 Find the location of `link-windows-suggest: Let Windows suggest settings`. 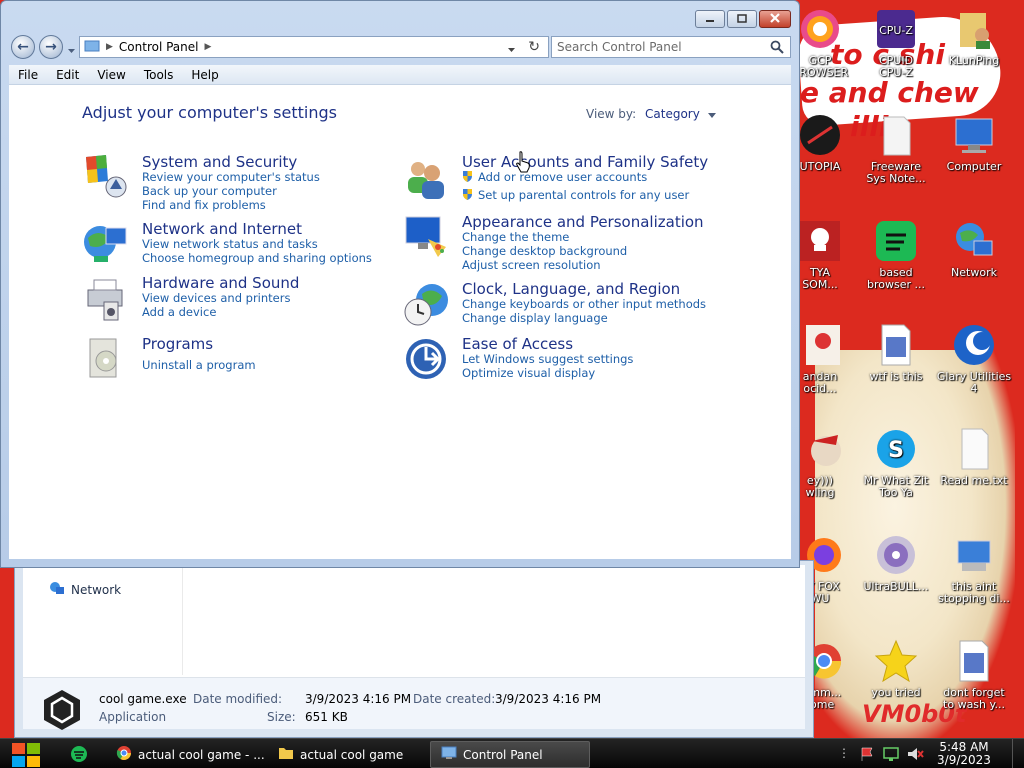

link-windows-suggest: Let Windows suggest settings is located at coordinates (547, 359).